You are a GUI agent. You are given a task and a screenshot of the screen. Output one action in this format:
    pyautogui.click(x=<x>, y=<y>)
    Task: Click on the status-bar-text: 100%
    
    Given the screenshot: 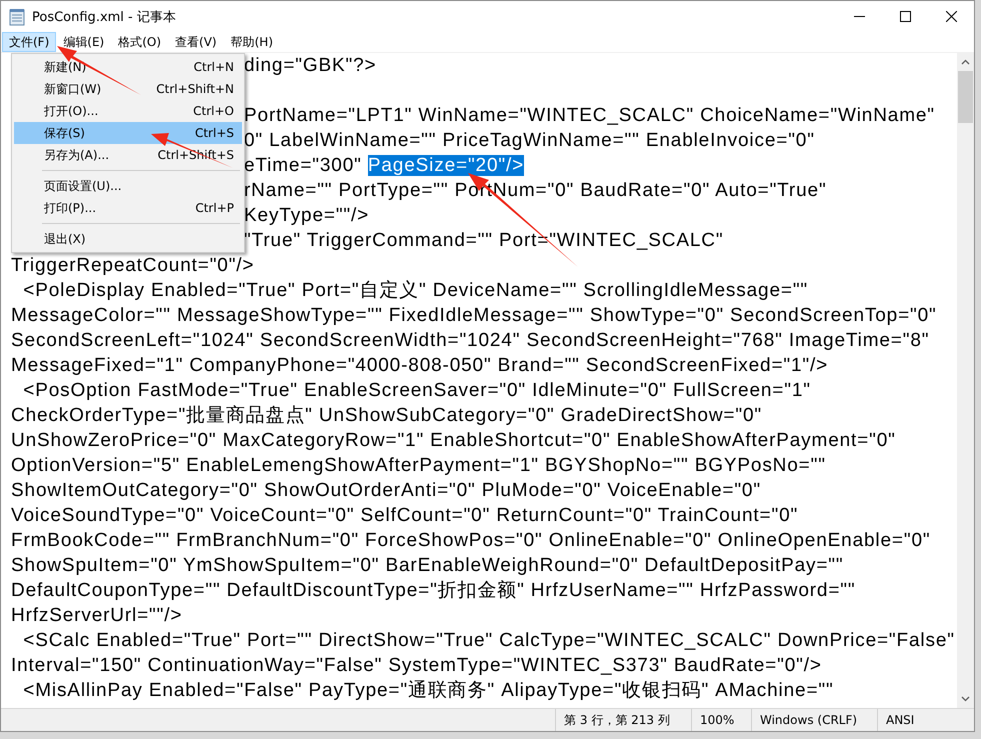 What is the action you would take?
    pyautogui.click(x=721, y=720)
    